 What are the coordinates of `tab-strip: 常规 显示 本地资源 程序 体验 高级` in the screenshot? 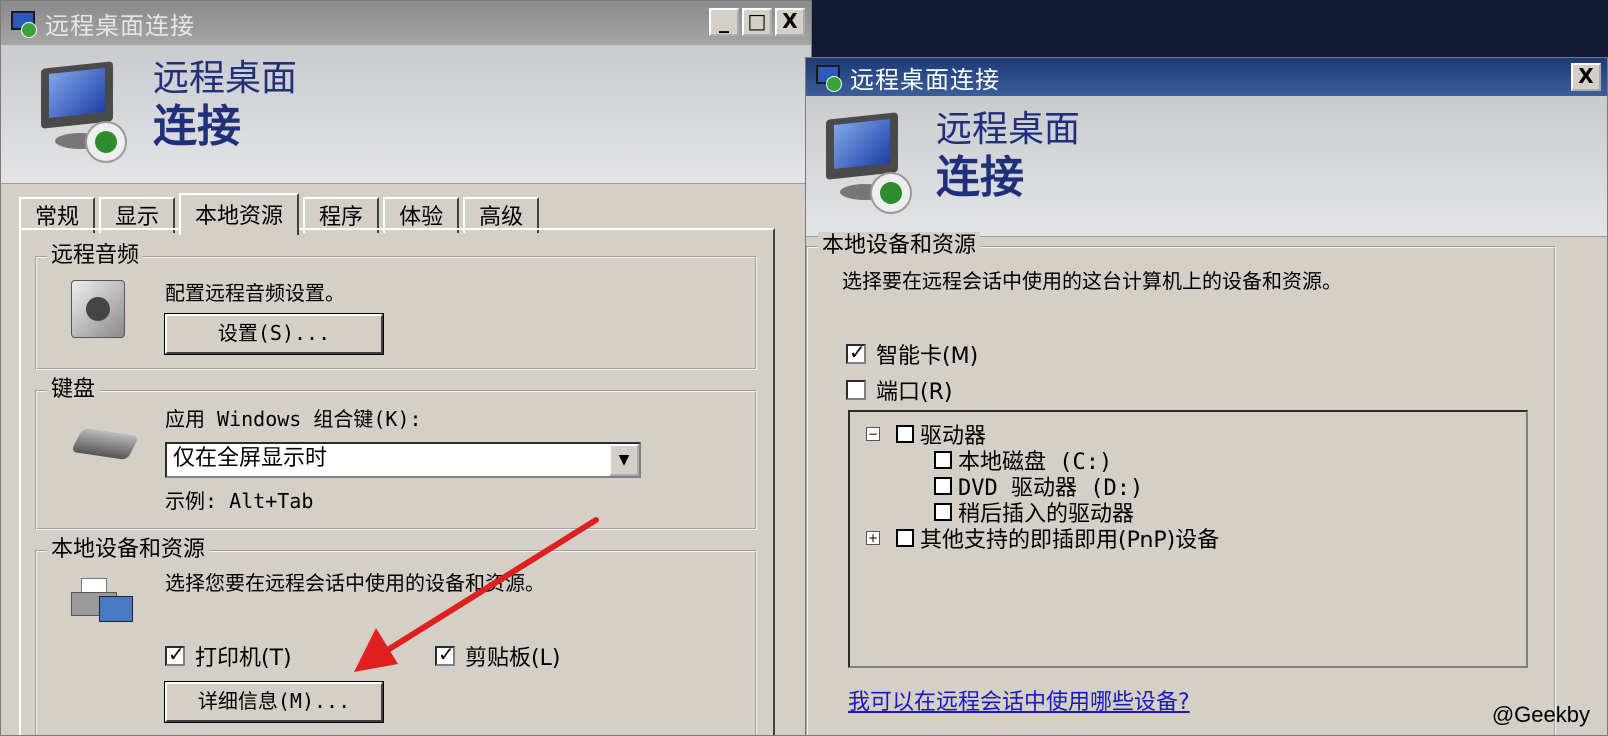 It's located at (281, 213).